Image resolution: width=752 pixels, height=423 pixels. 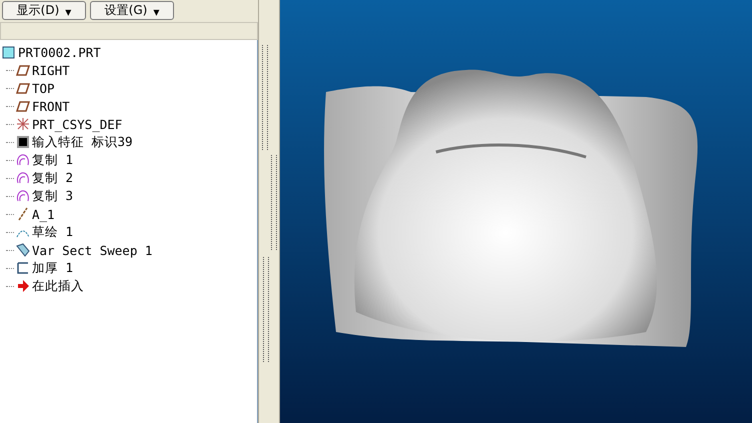 I want to click on thicken-icon, so click(x=23, y=268).